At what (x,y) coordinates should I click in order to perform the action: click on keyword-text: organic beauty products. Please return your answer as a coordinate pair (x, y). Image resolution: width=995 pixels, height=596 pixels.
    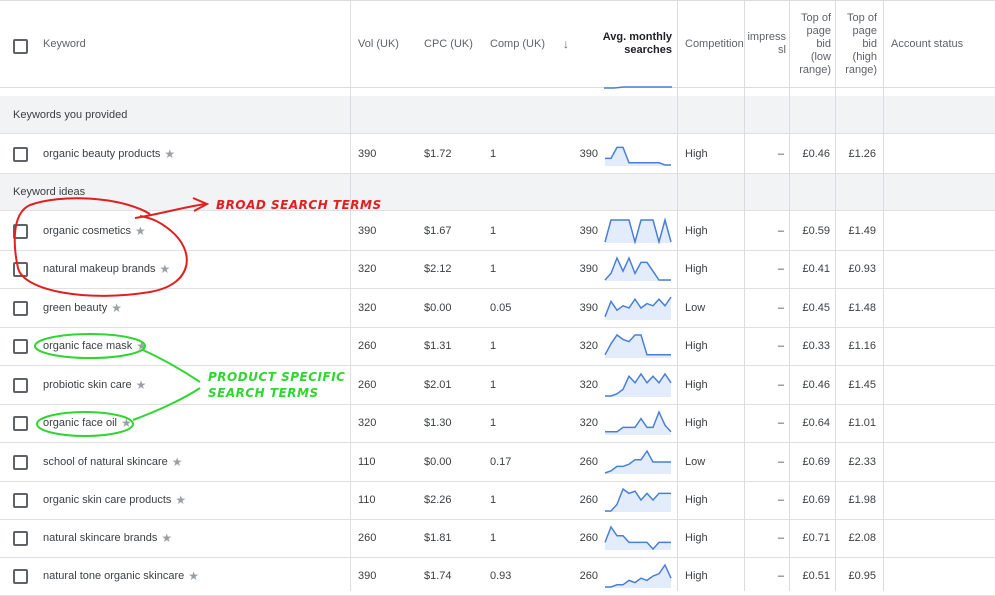
    Looking at the image, I should click on (101, 154).